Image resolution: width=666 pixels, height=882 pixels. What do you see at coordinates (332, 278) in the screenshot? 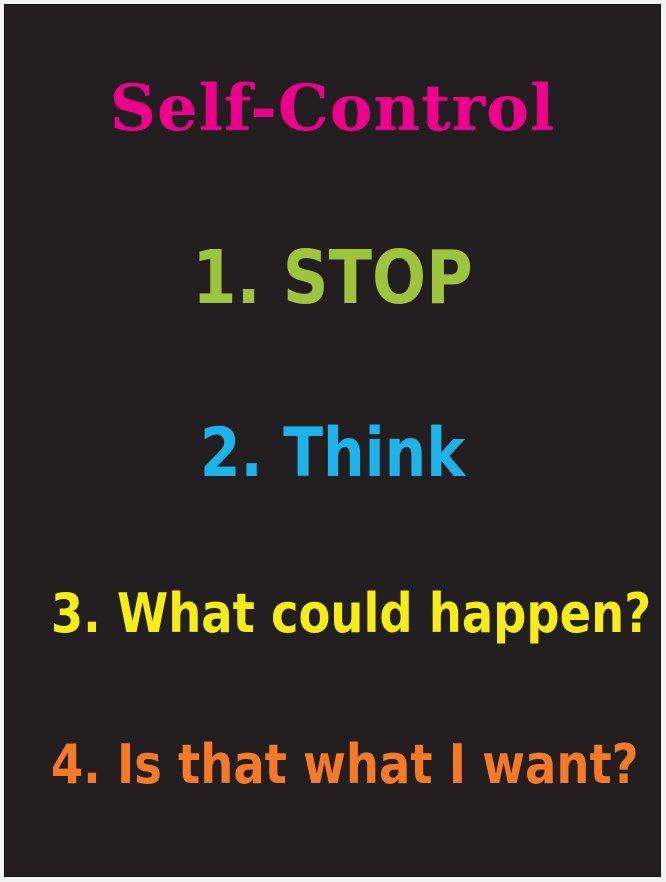
I see `step-1-stop: 1. STOP` at bounding box center [332, 278].